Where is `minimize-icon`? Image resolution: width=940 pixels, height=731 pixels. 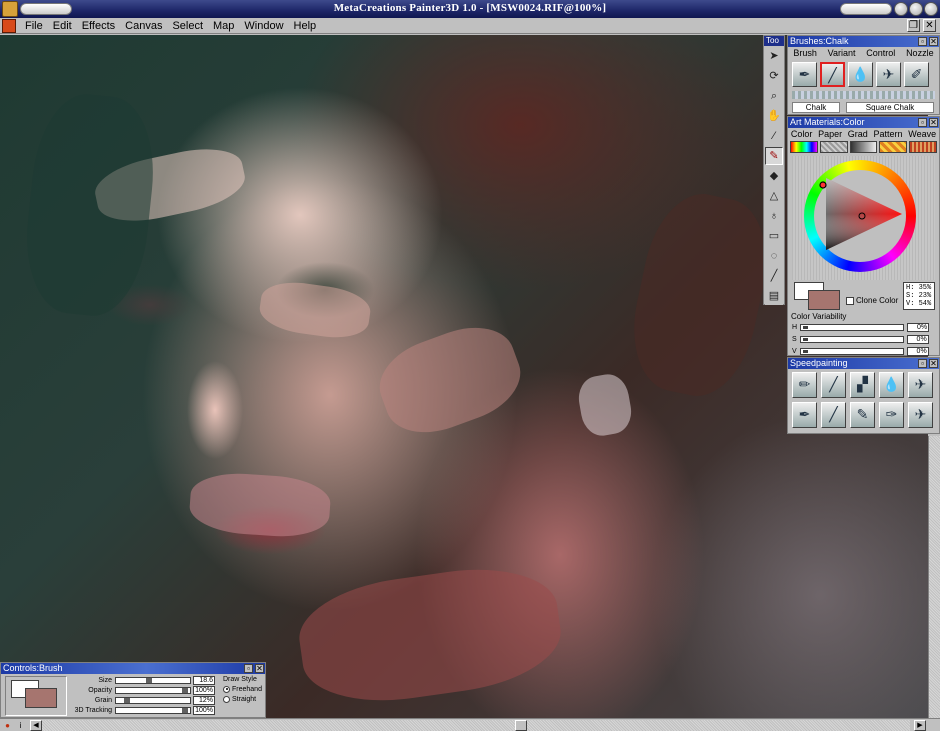
minimize-icon is located at coordinates (901, 9).